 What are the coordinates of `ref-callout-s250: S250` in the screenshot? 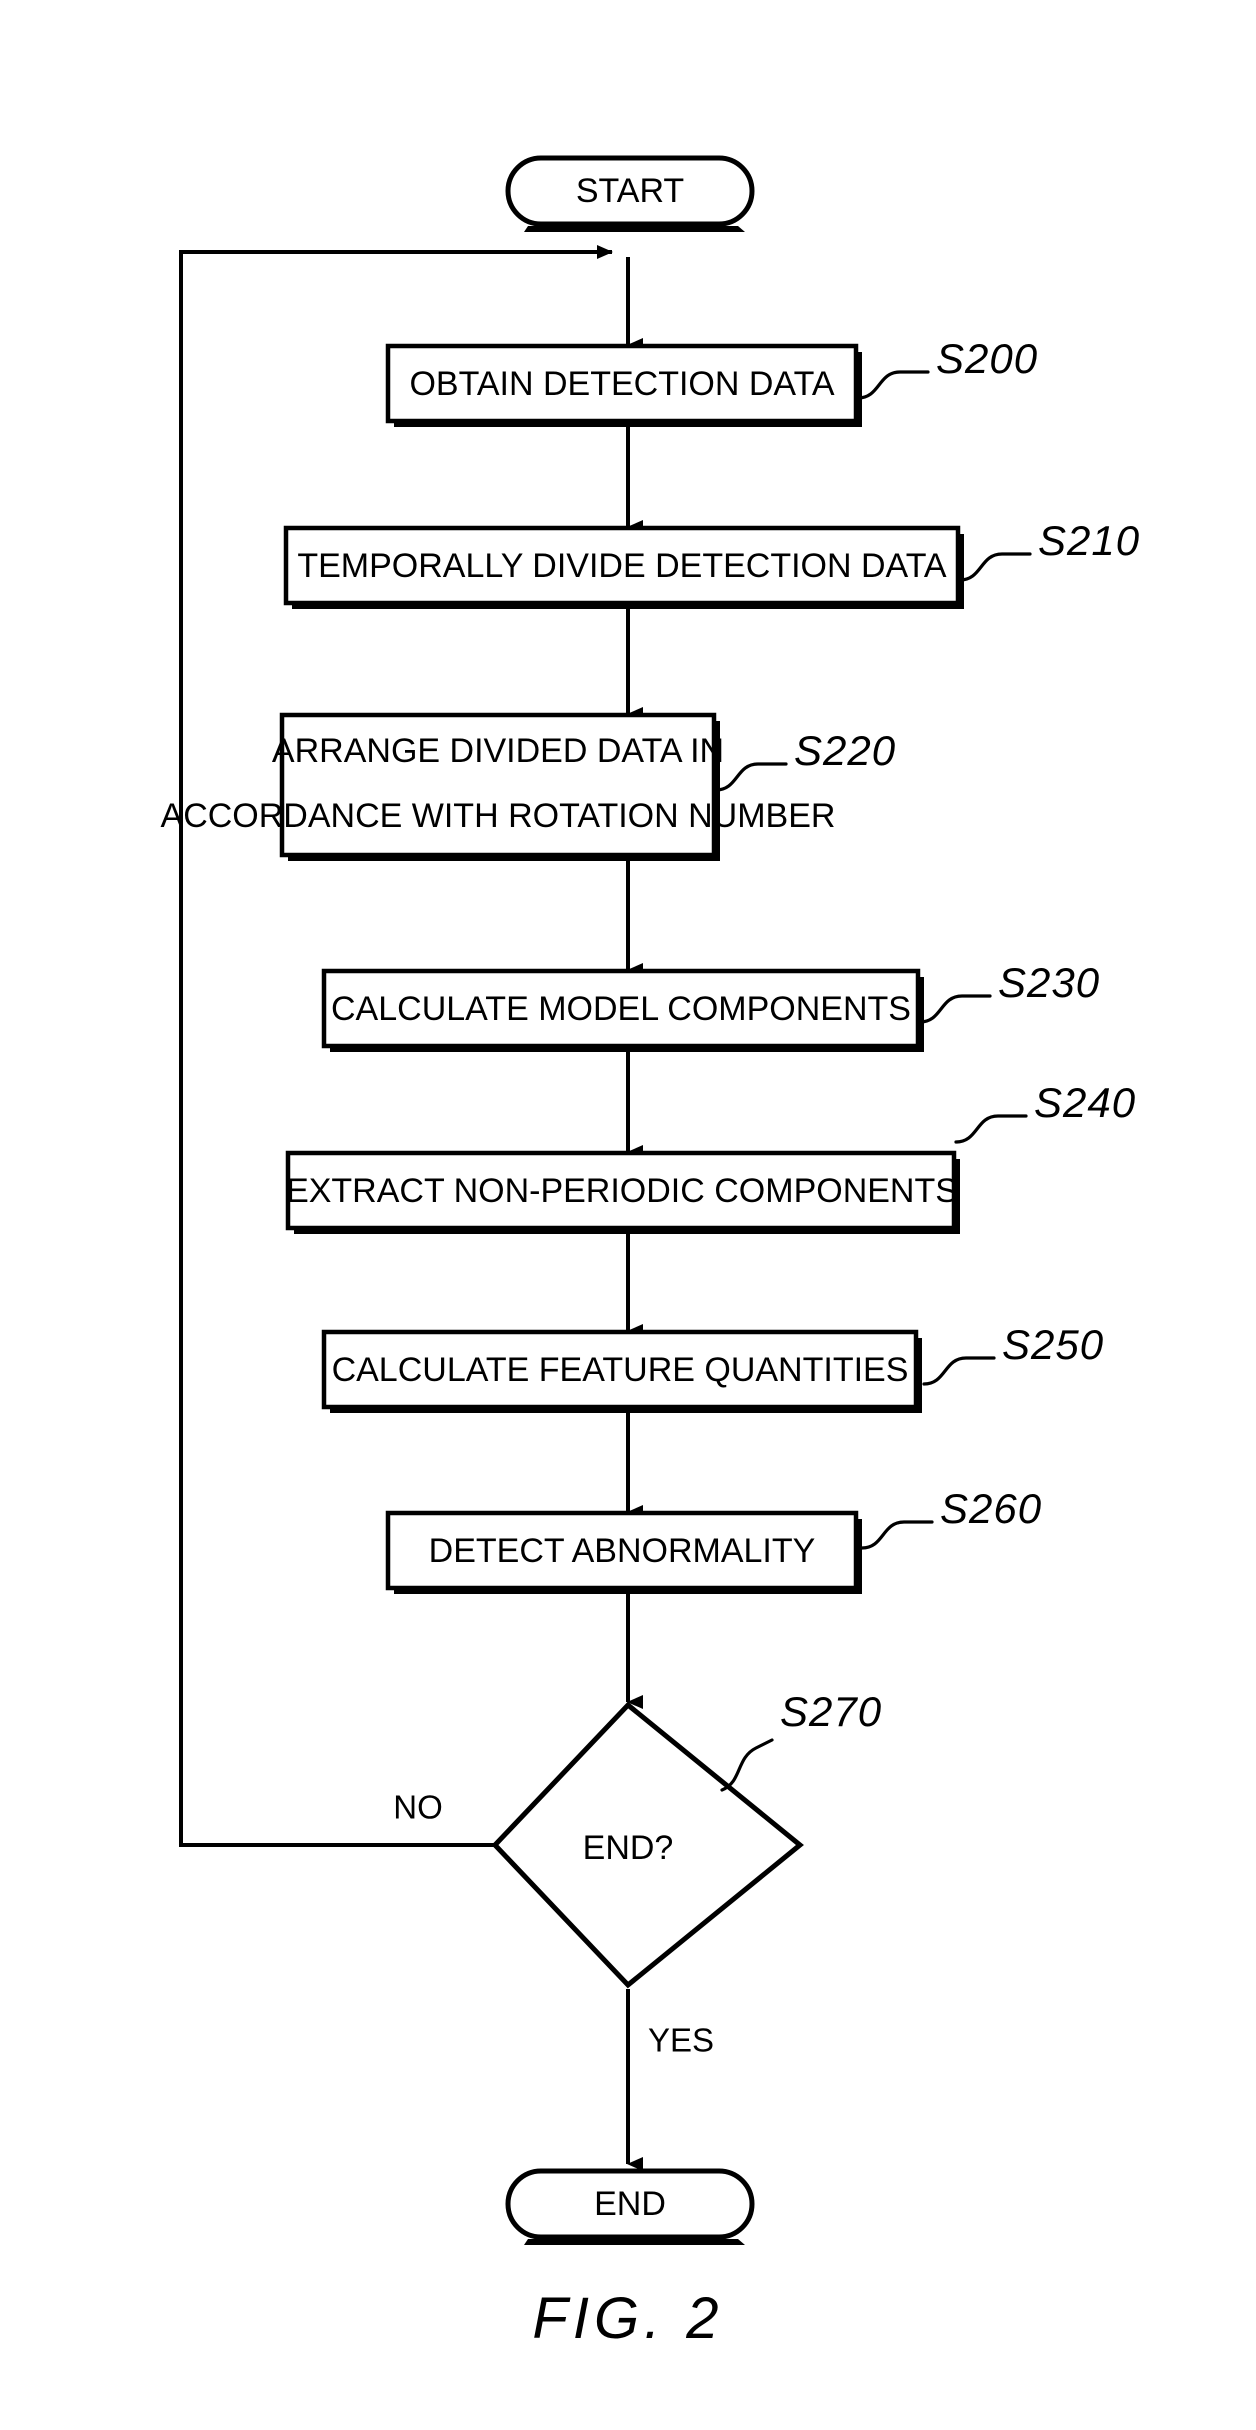 It's located at (1013, 1353).